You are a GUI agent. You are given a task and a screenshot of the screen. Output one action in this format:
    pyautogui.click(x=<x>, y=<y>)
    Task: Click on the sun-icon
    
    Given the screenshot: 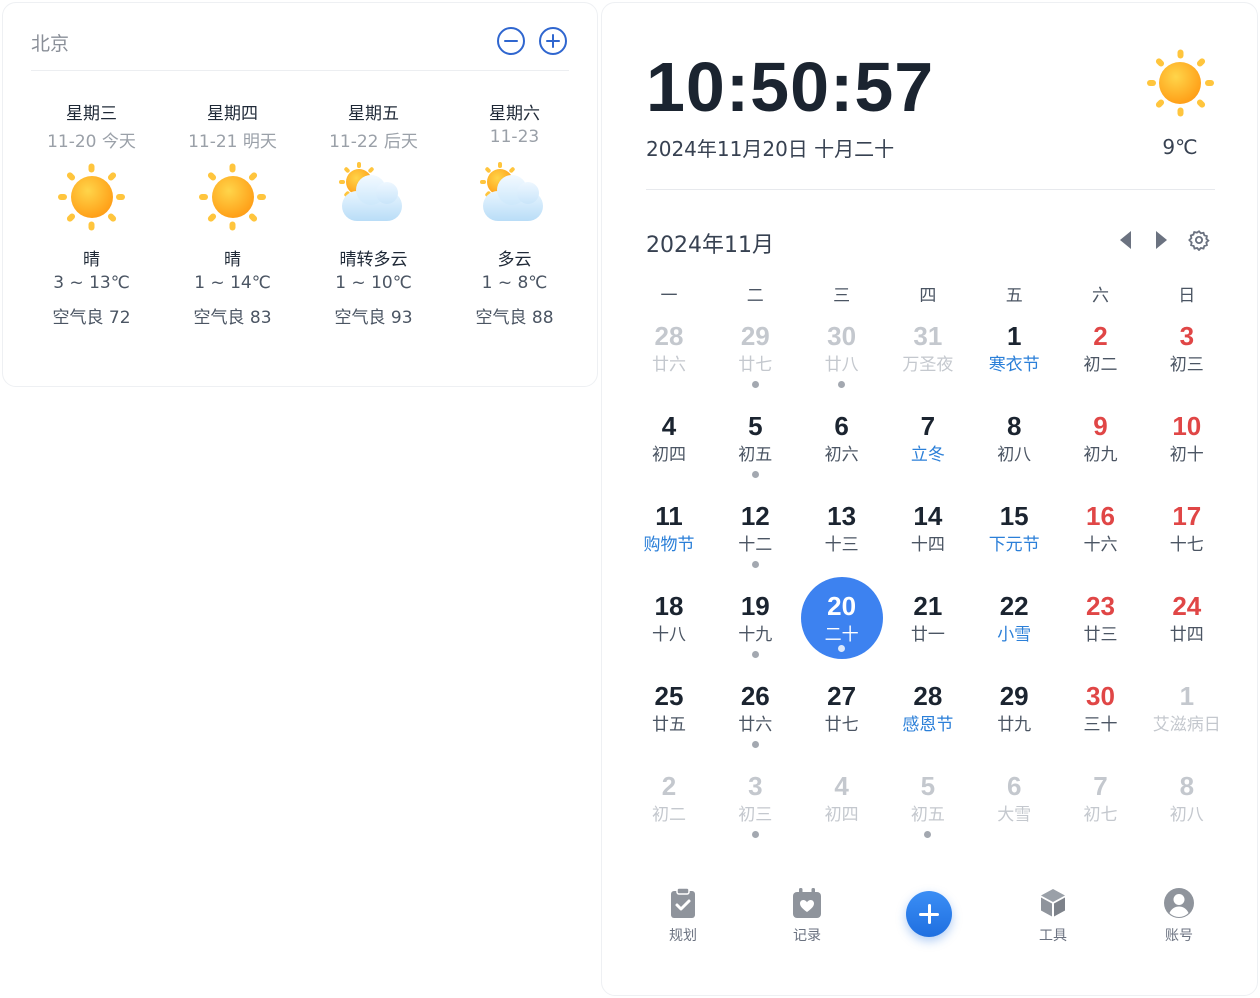 What is the action you would take?
    pyautogui.click(x=233, y=197)
    